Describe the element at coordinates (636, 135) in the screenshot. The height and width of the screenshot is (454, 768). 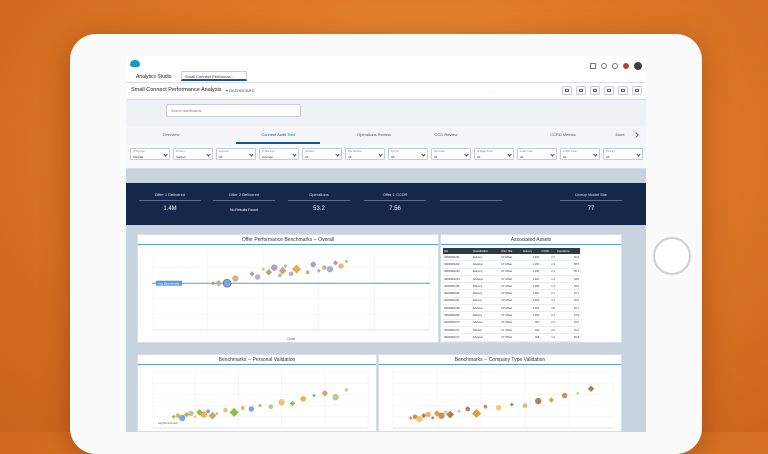
I see `chevron-right-icon` at that location.